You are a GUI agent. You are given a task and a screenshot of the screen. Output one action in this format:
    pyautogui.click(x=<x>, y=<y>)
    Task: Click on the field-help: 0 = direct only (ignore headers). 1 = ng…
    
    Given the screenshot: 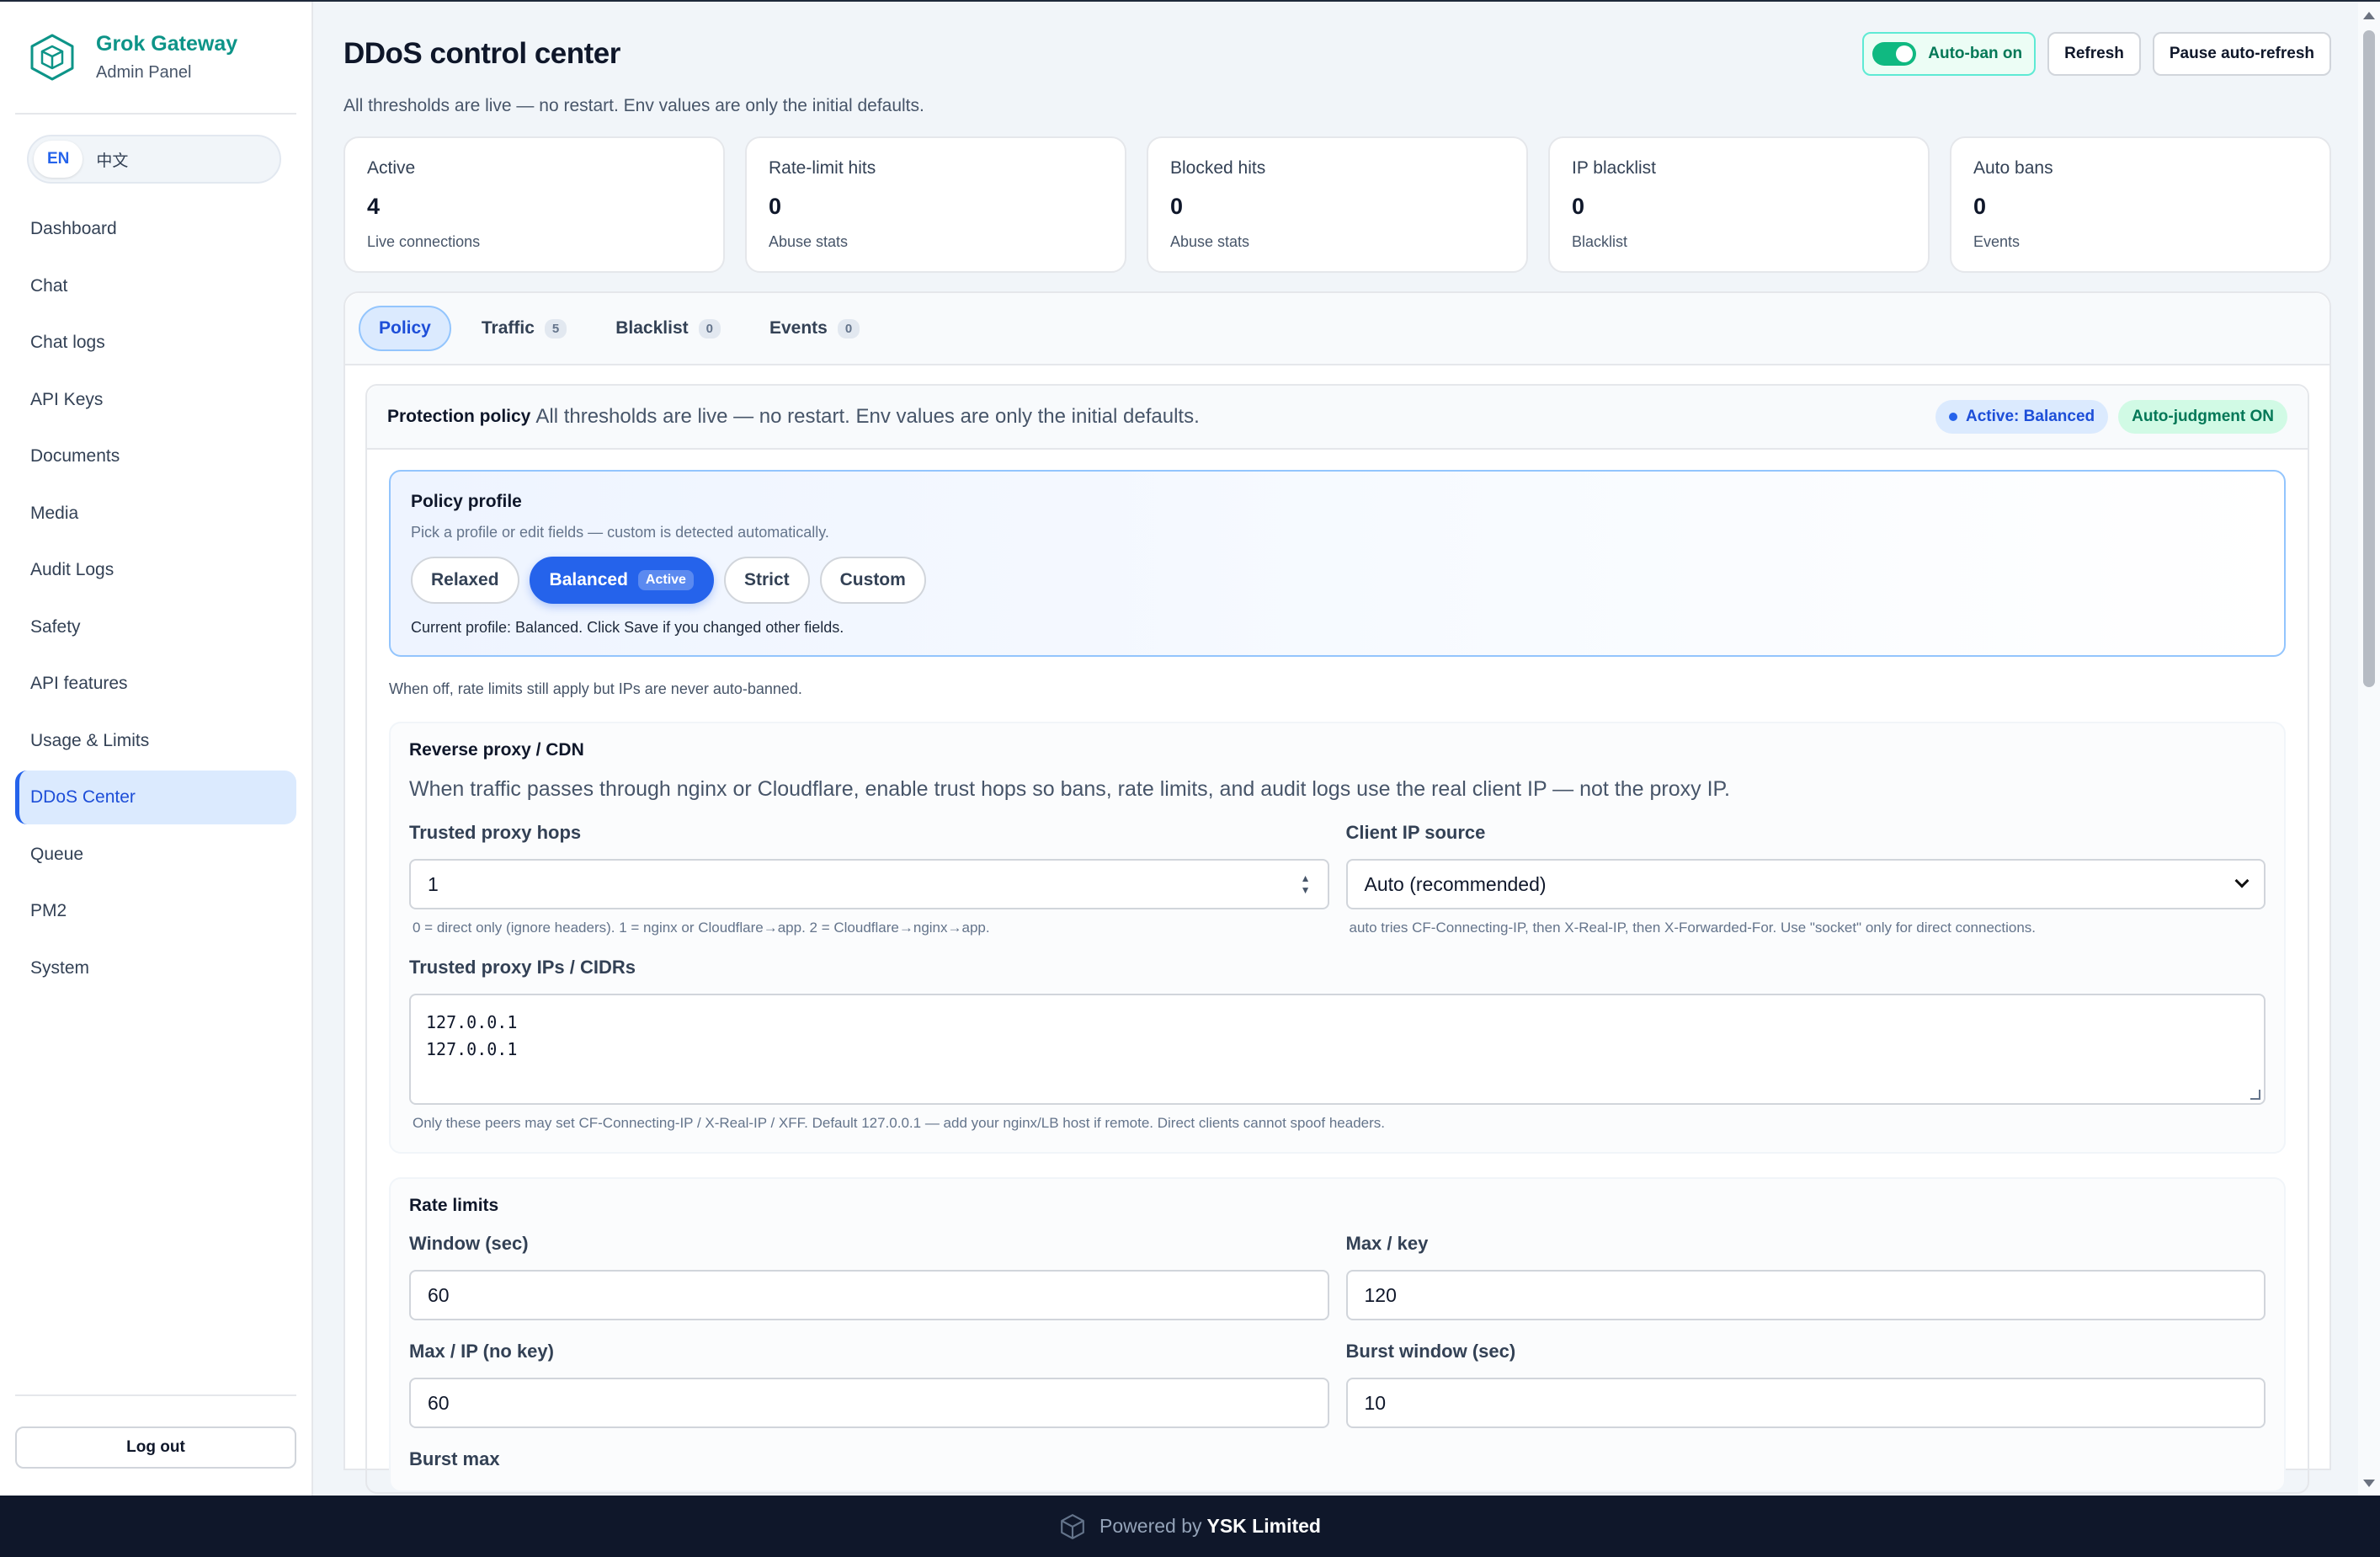 What is the action you would take?
    pyautogui.click(x=702, y=928)
    